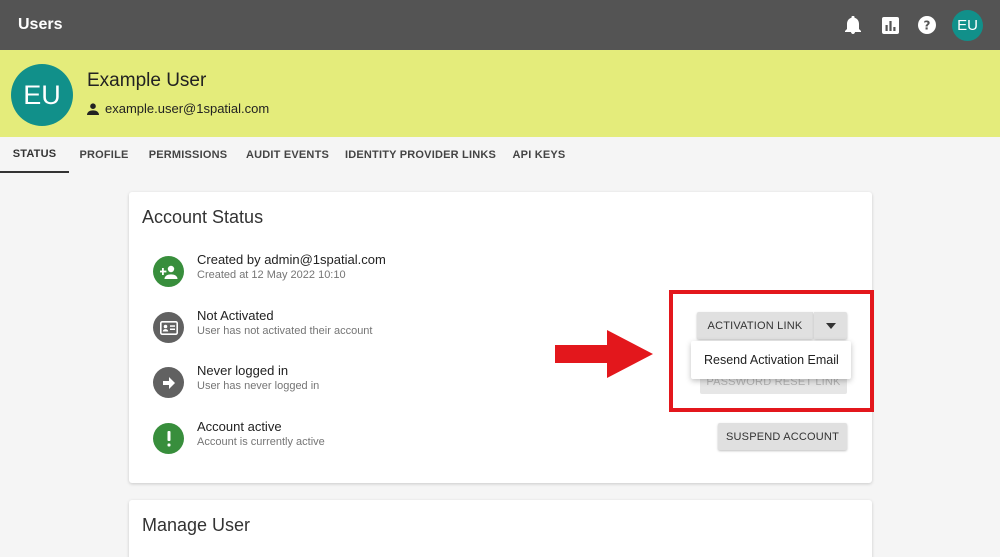  Describe the element at coordinates (34, 155) in the screenshot. I see `tab-status: STATUS` at that location.